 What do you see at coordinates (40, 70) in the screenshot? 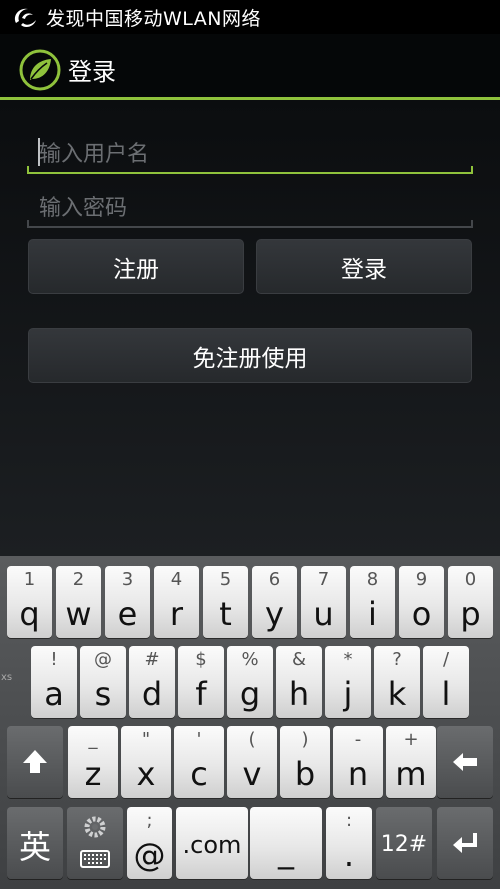
I see `leaf-logo-icon` at bounding box center [40, 70].